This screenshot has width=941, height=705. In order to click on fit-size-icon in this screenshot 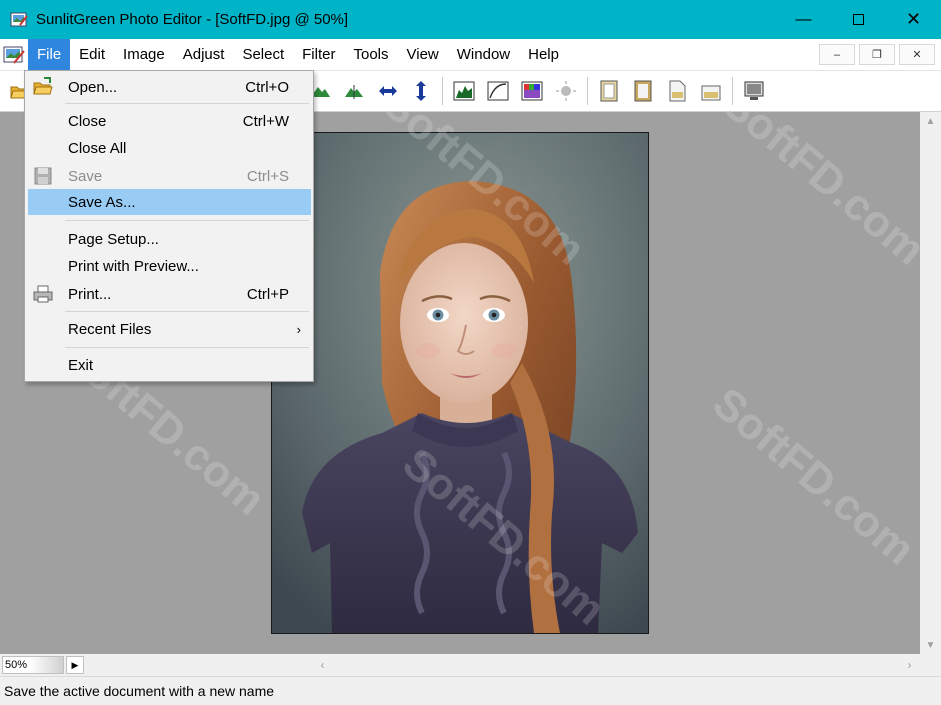, I will do `click(711, 93)`.